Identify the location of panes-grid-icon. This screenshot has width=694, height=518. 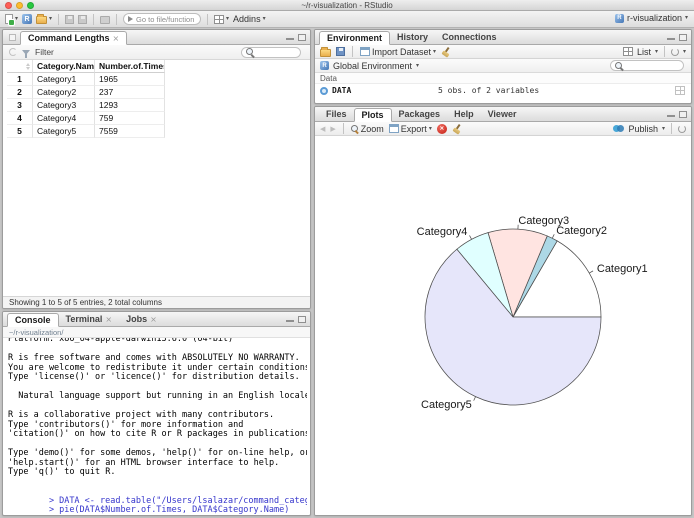
(219, 19).